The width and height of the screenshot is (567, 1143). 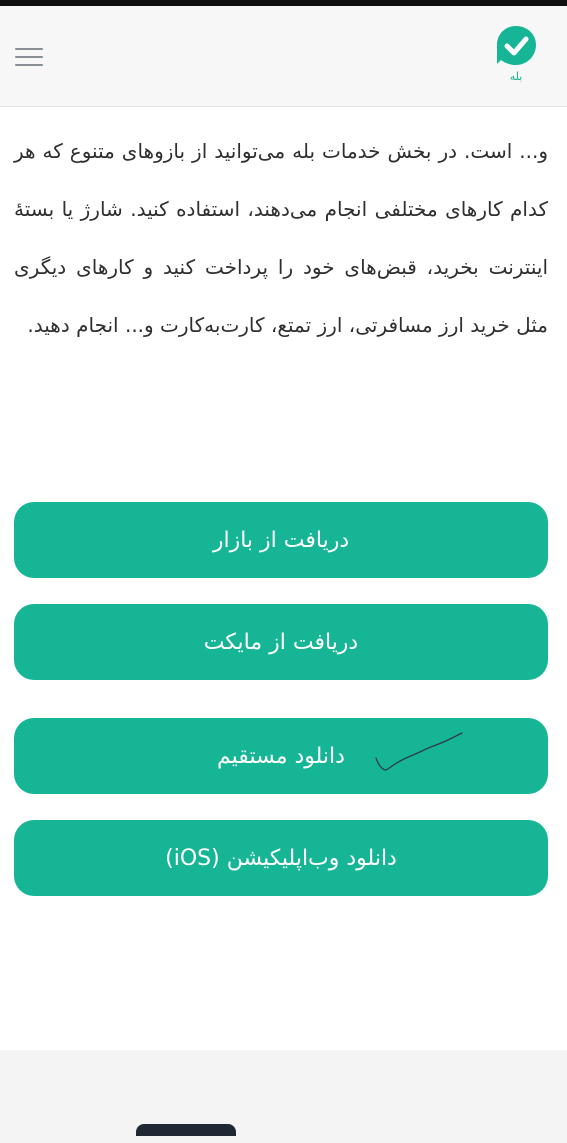 I want to click on download-bazaar-button: دریافت از بازار, so click(x=281, y=540).